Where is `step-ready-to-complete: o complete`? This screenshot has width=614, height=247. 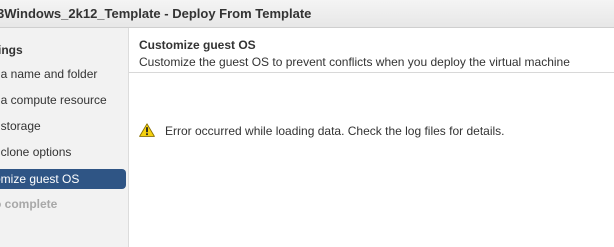
step-ready-to-complete: o complete is located at coordinates (63, 204).